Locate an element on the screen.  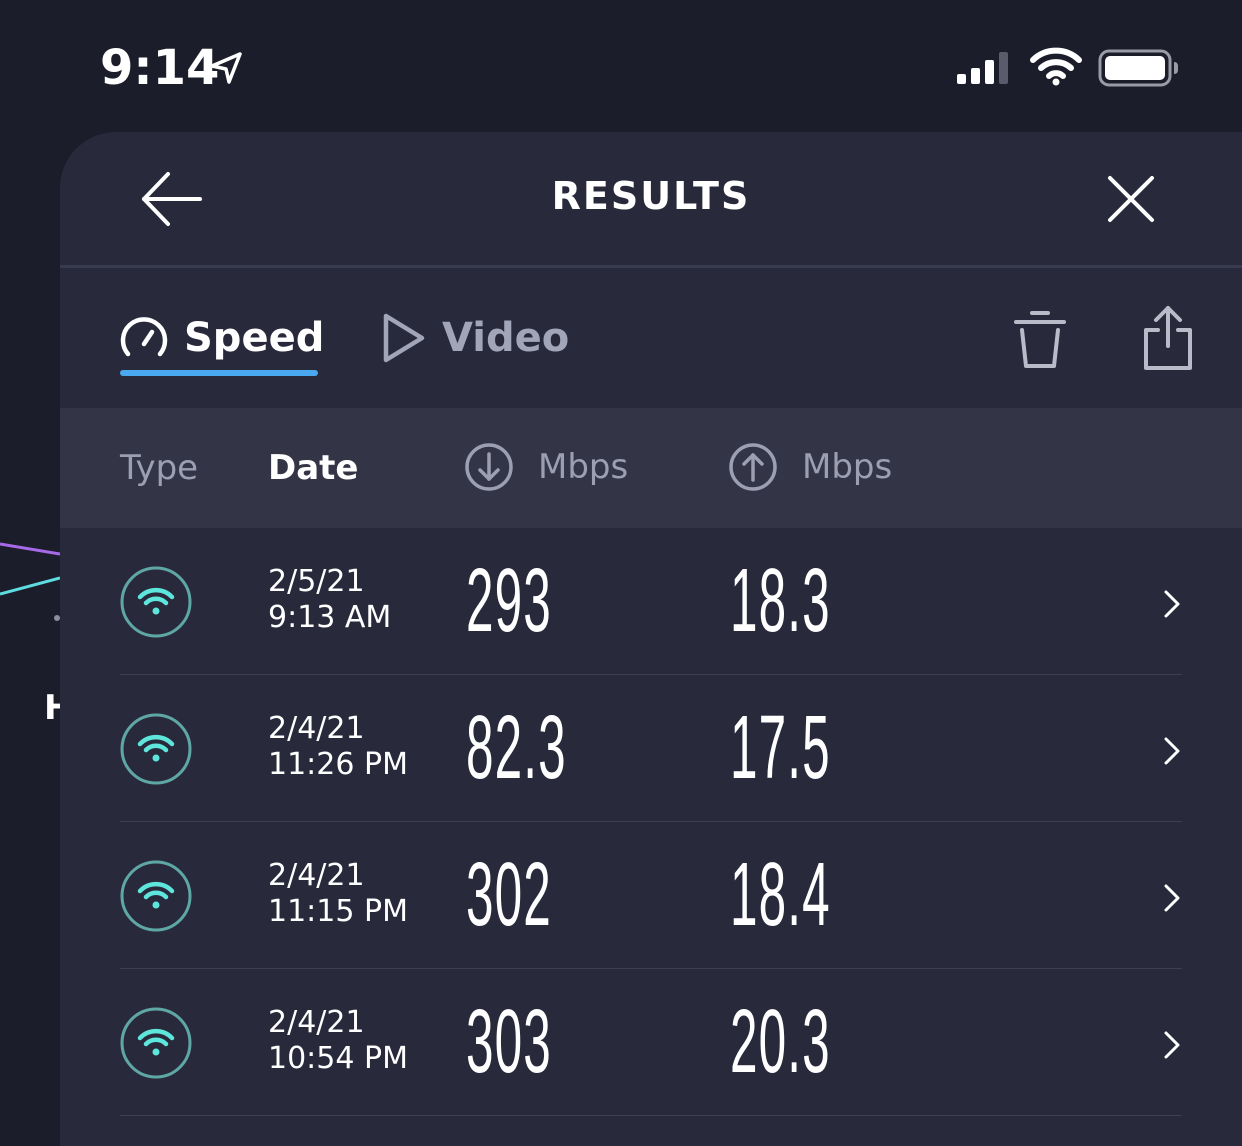
column-date-label: Date is located at coordinates (313, 468).